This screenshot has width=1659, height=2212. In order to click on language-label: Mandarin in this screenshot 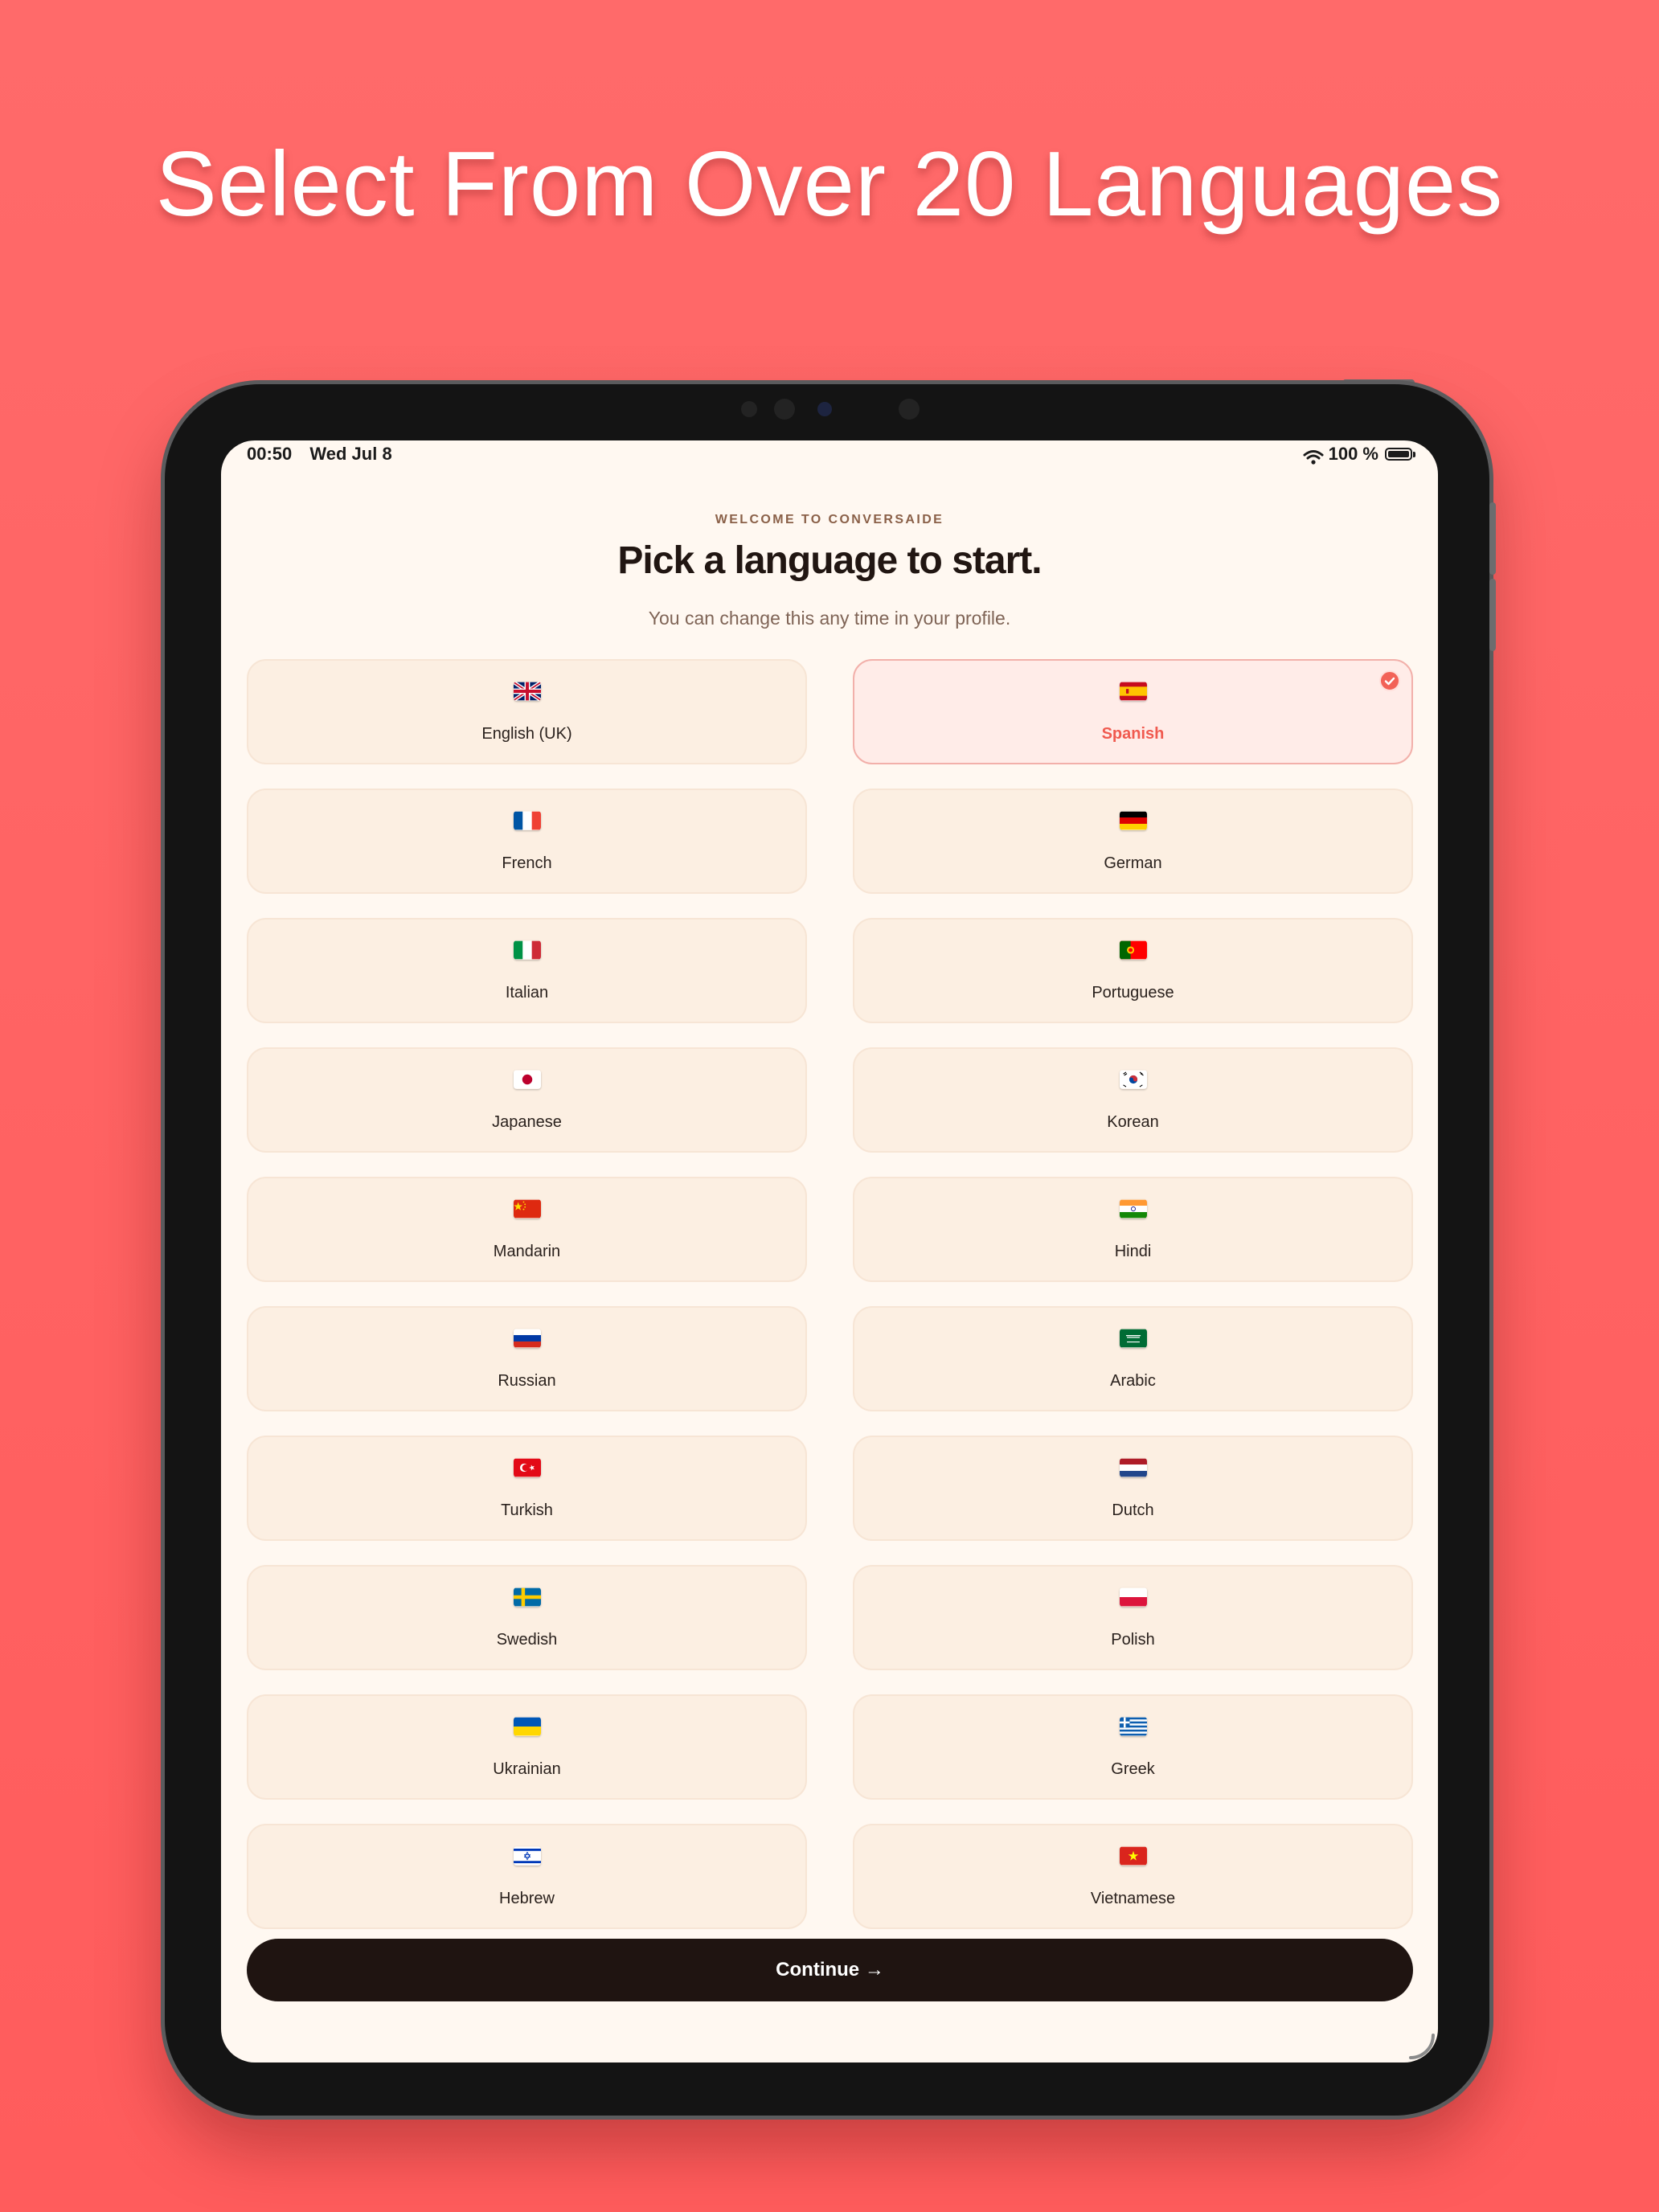, I will do `click(527, 1251)`.